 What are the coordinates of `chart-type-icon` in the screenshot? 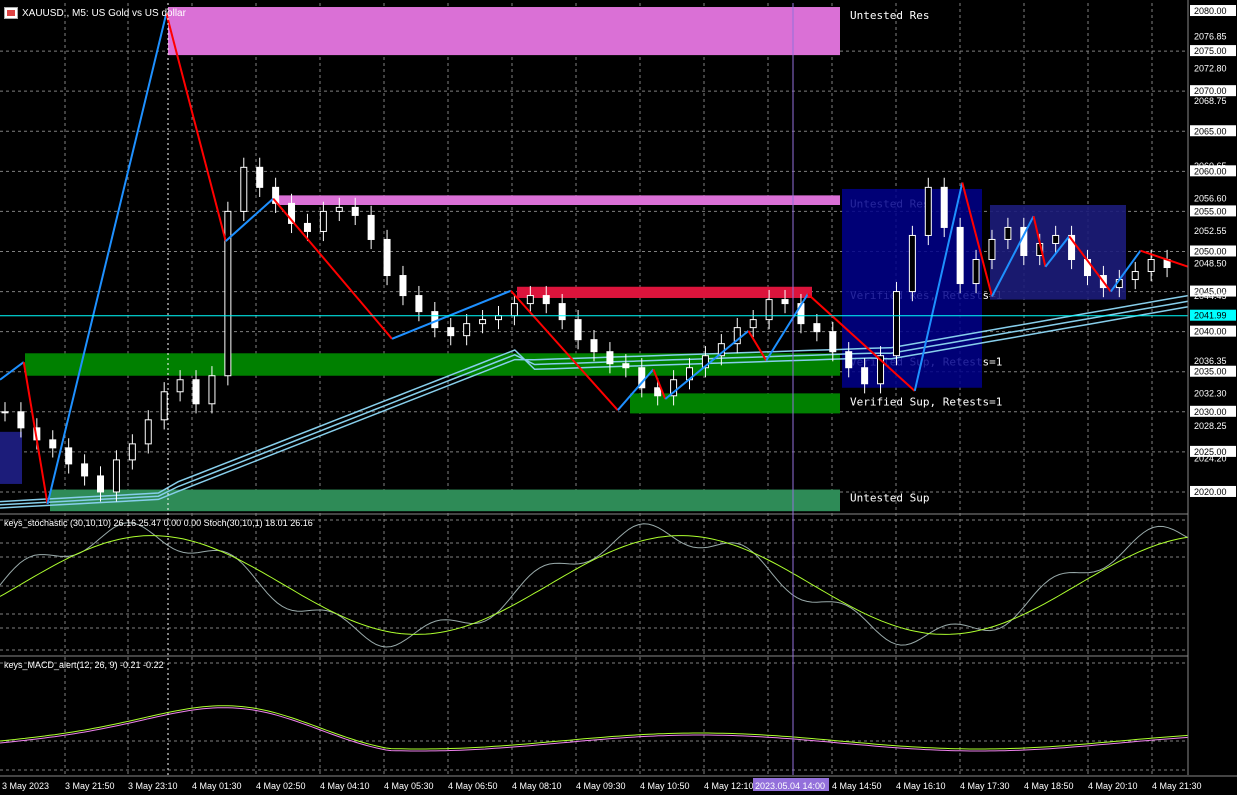 It's located at (11, 13).